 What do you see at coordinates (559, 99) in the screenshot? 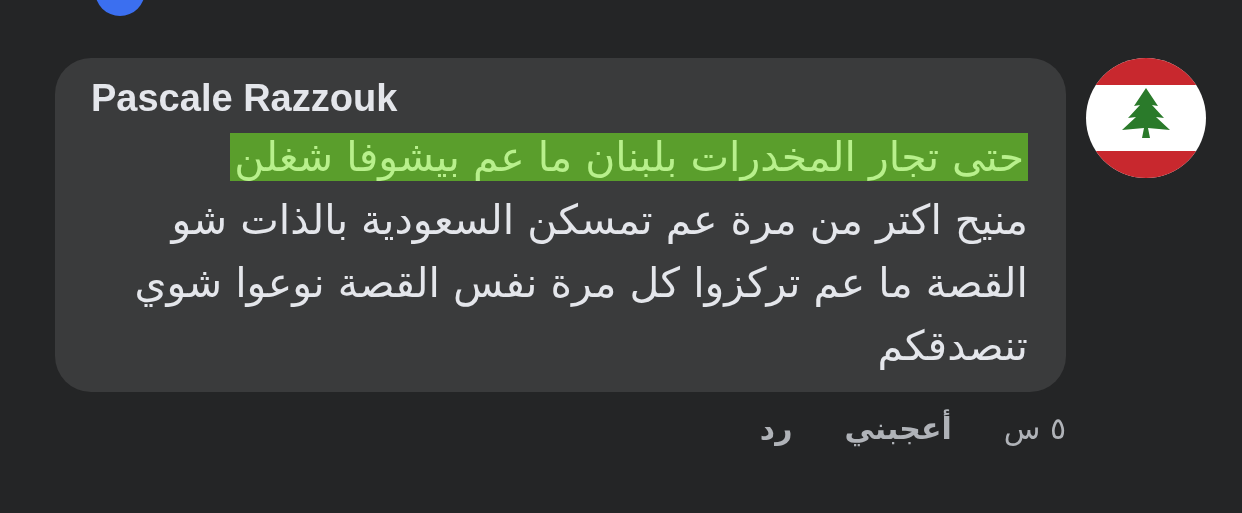
I see `author-name: Pascale Razzouk` at bounding box center [559, 99].